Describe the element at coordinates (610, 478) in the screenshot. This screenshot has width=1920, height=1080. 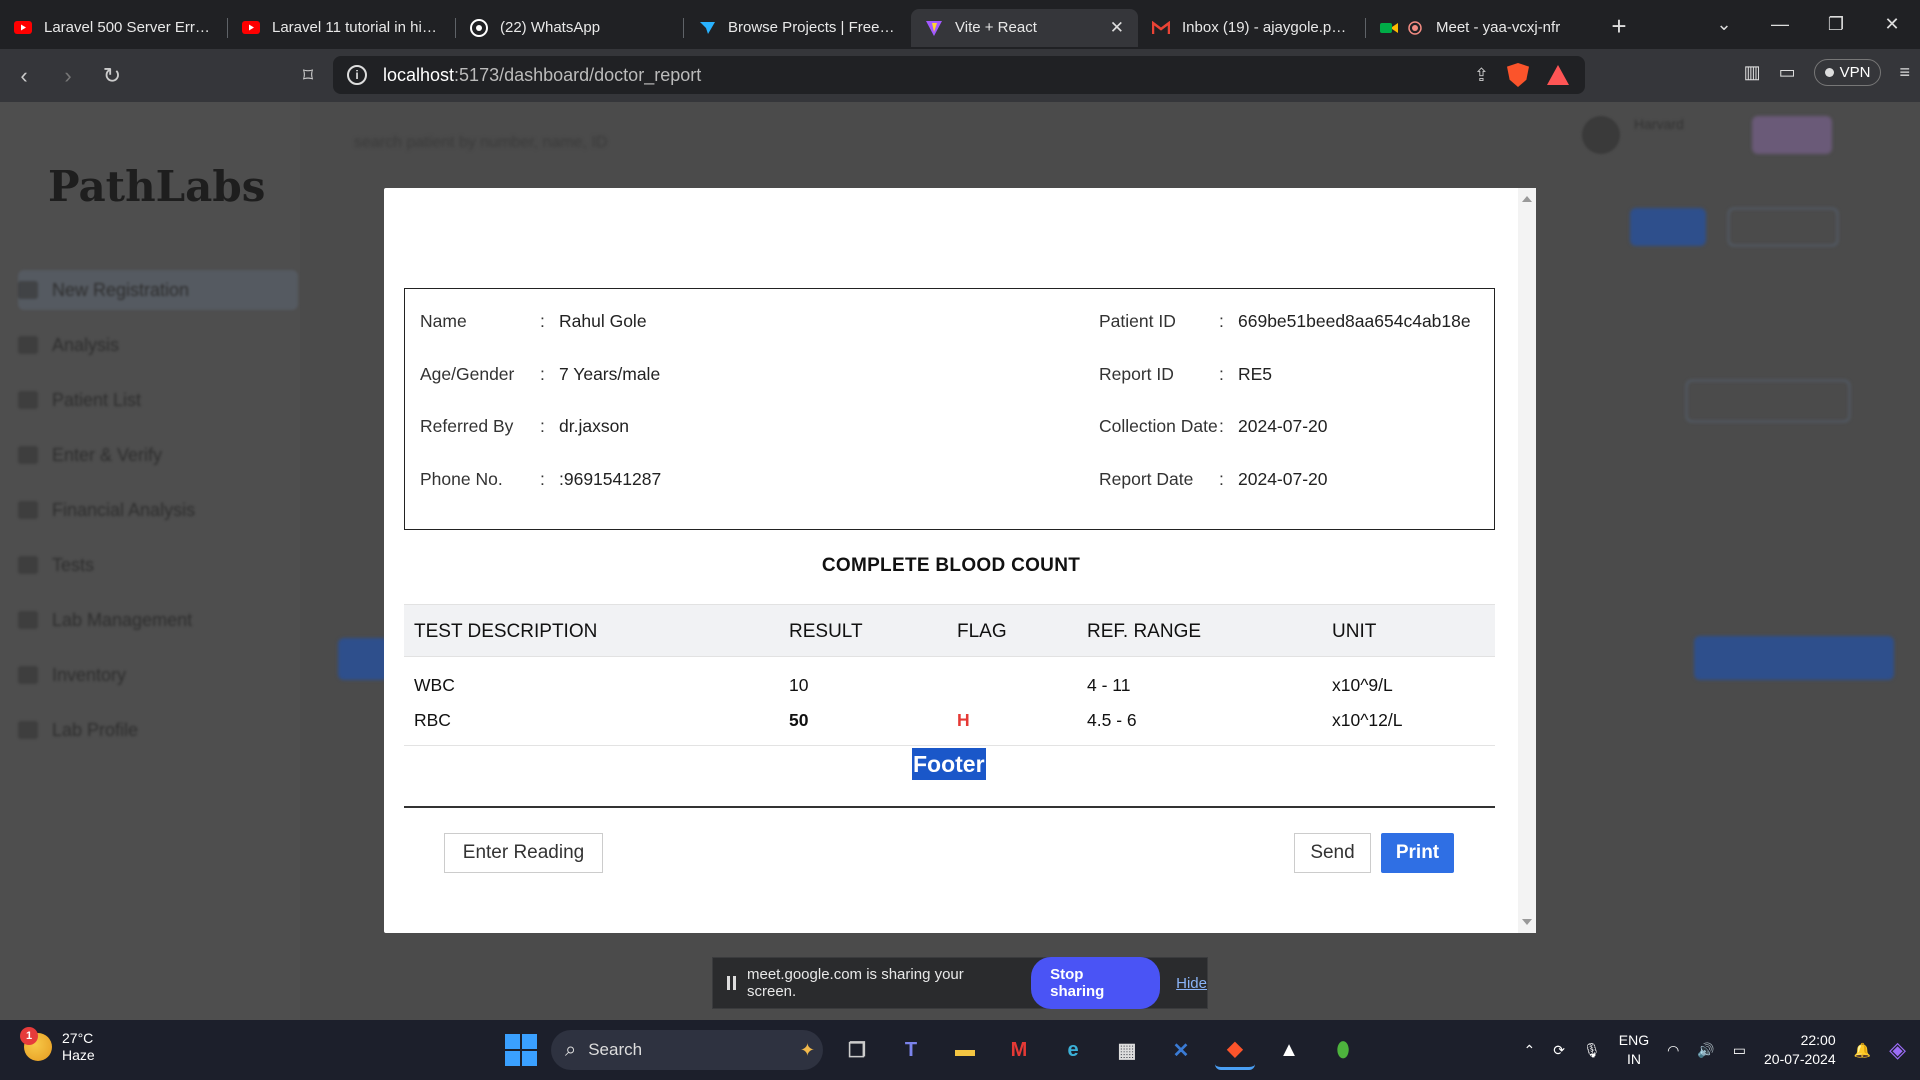
I see `phone-value: :9691541287` at that location.